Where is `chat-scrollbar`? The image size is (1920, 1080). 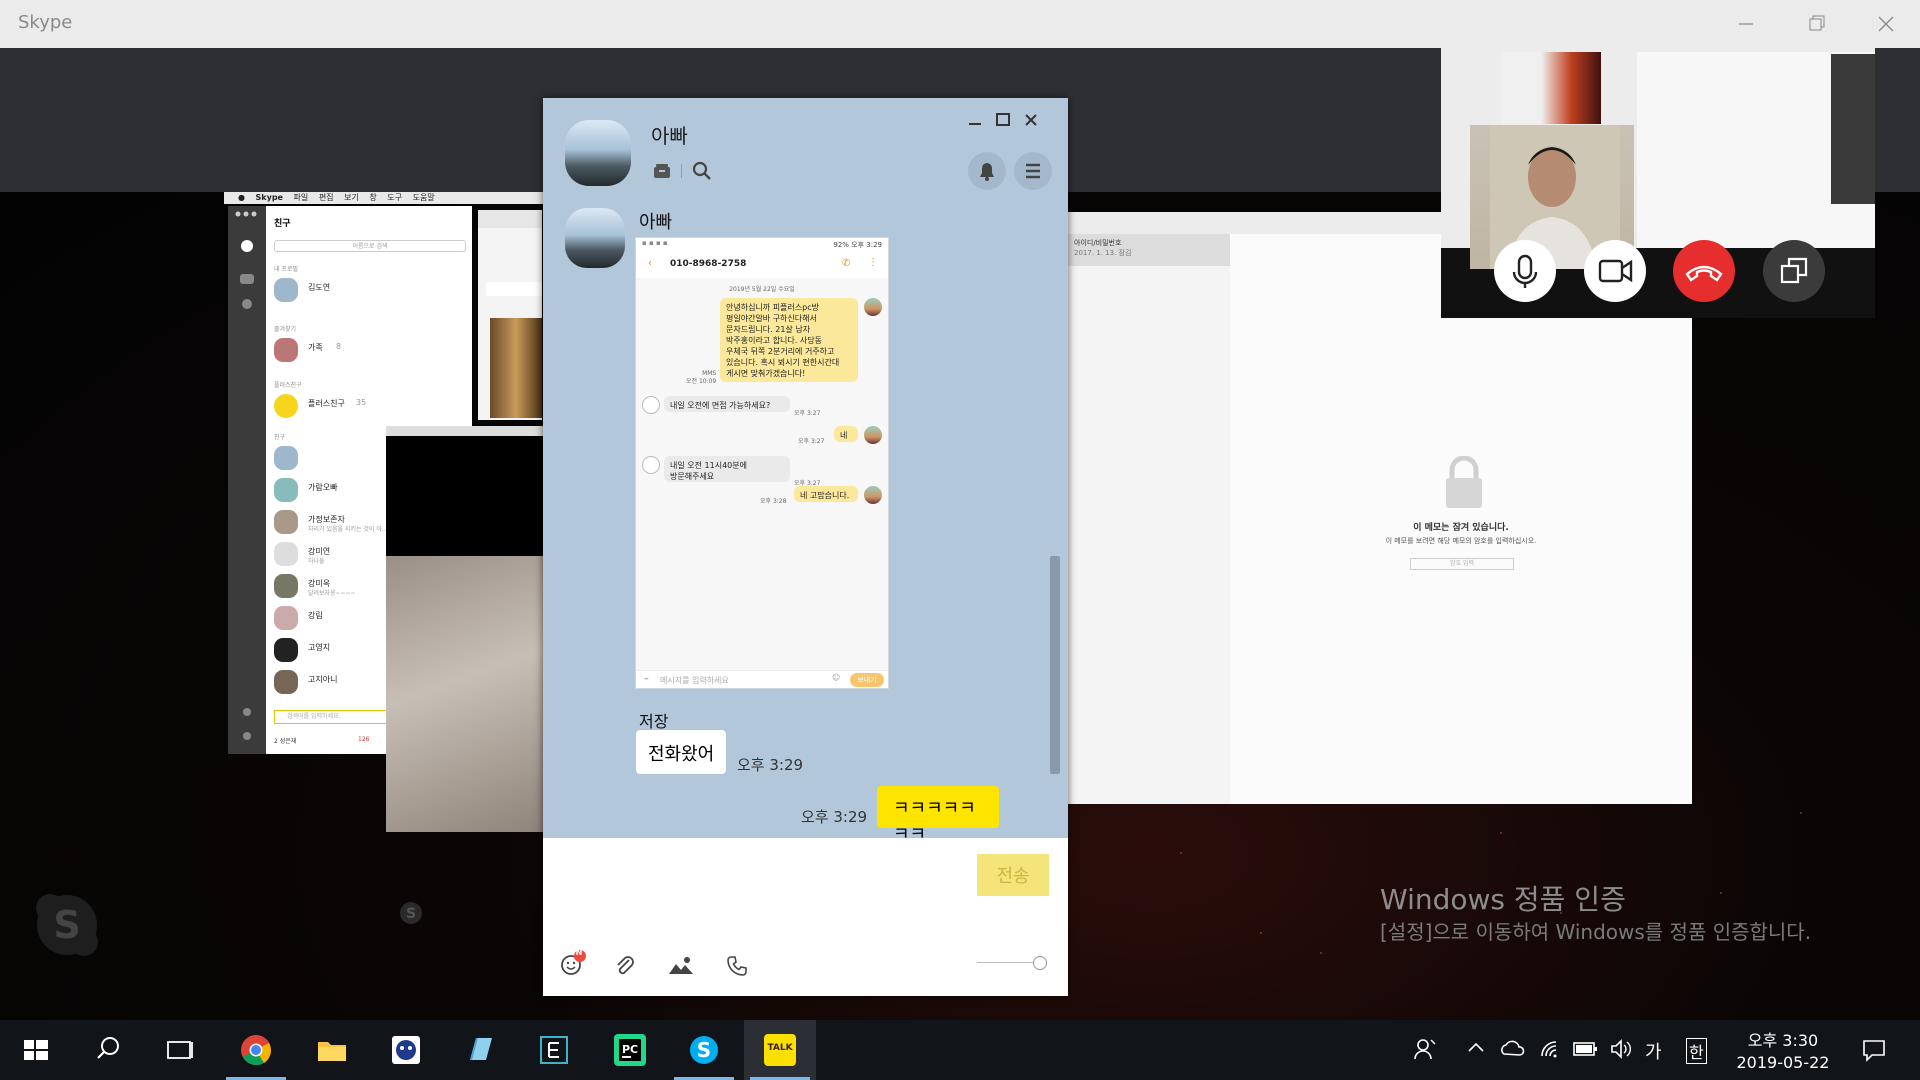
chat-scrollbar is located at coordinates (1055, 665).